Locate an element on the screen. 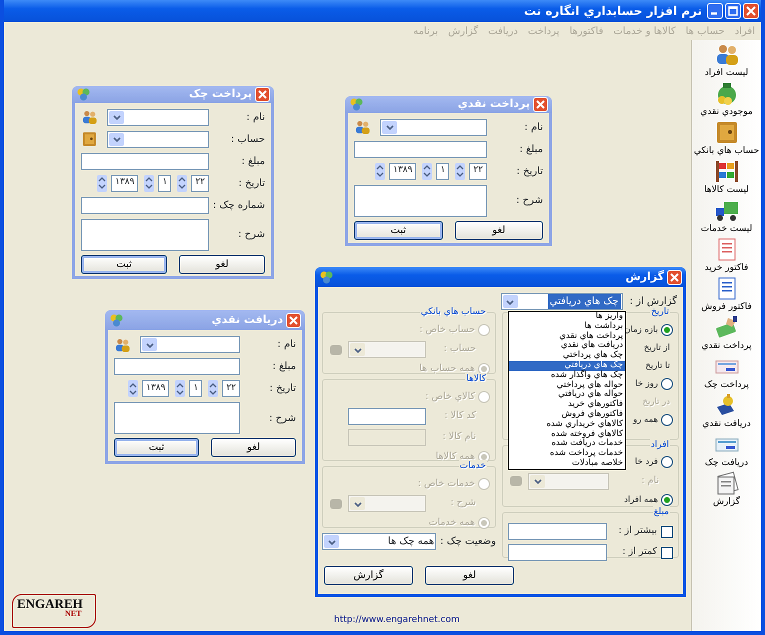 This screenshot has width=765, height=635. field-label: تاريخ : is located at coordinates (282, 389).